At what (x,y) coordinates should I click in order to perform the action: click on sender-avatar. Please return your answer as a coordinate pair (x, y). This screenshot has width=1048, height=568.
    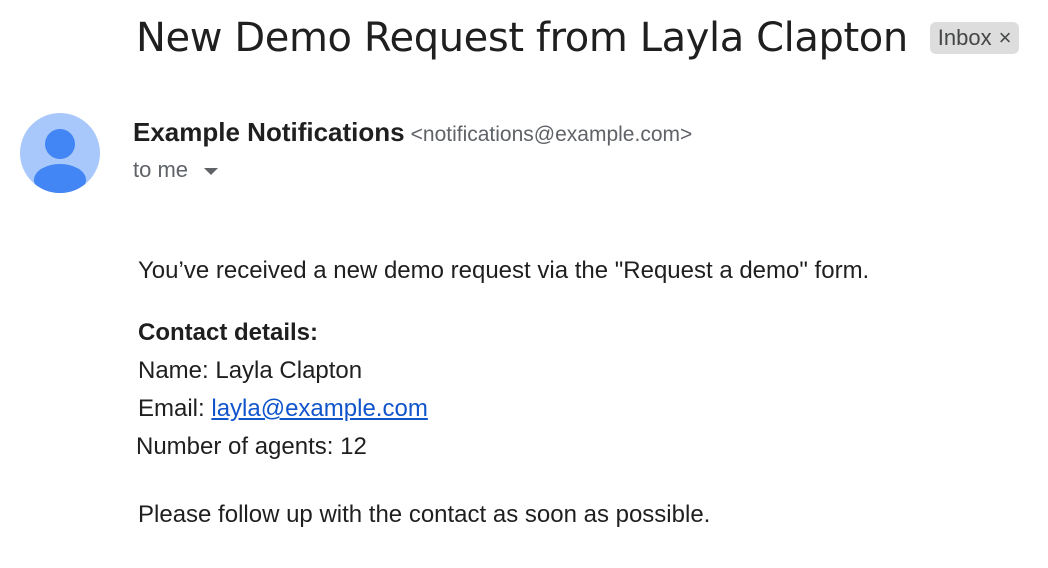
    Looking at the image, I should click on (60, 153).